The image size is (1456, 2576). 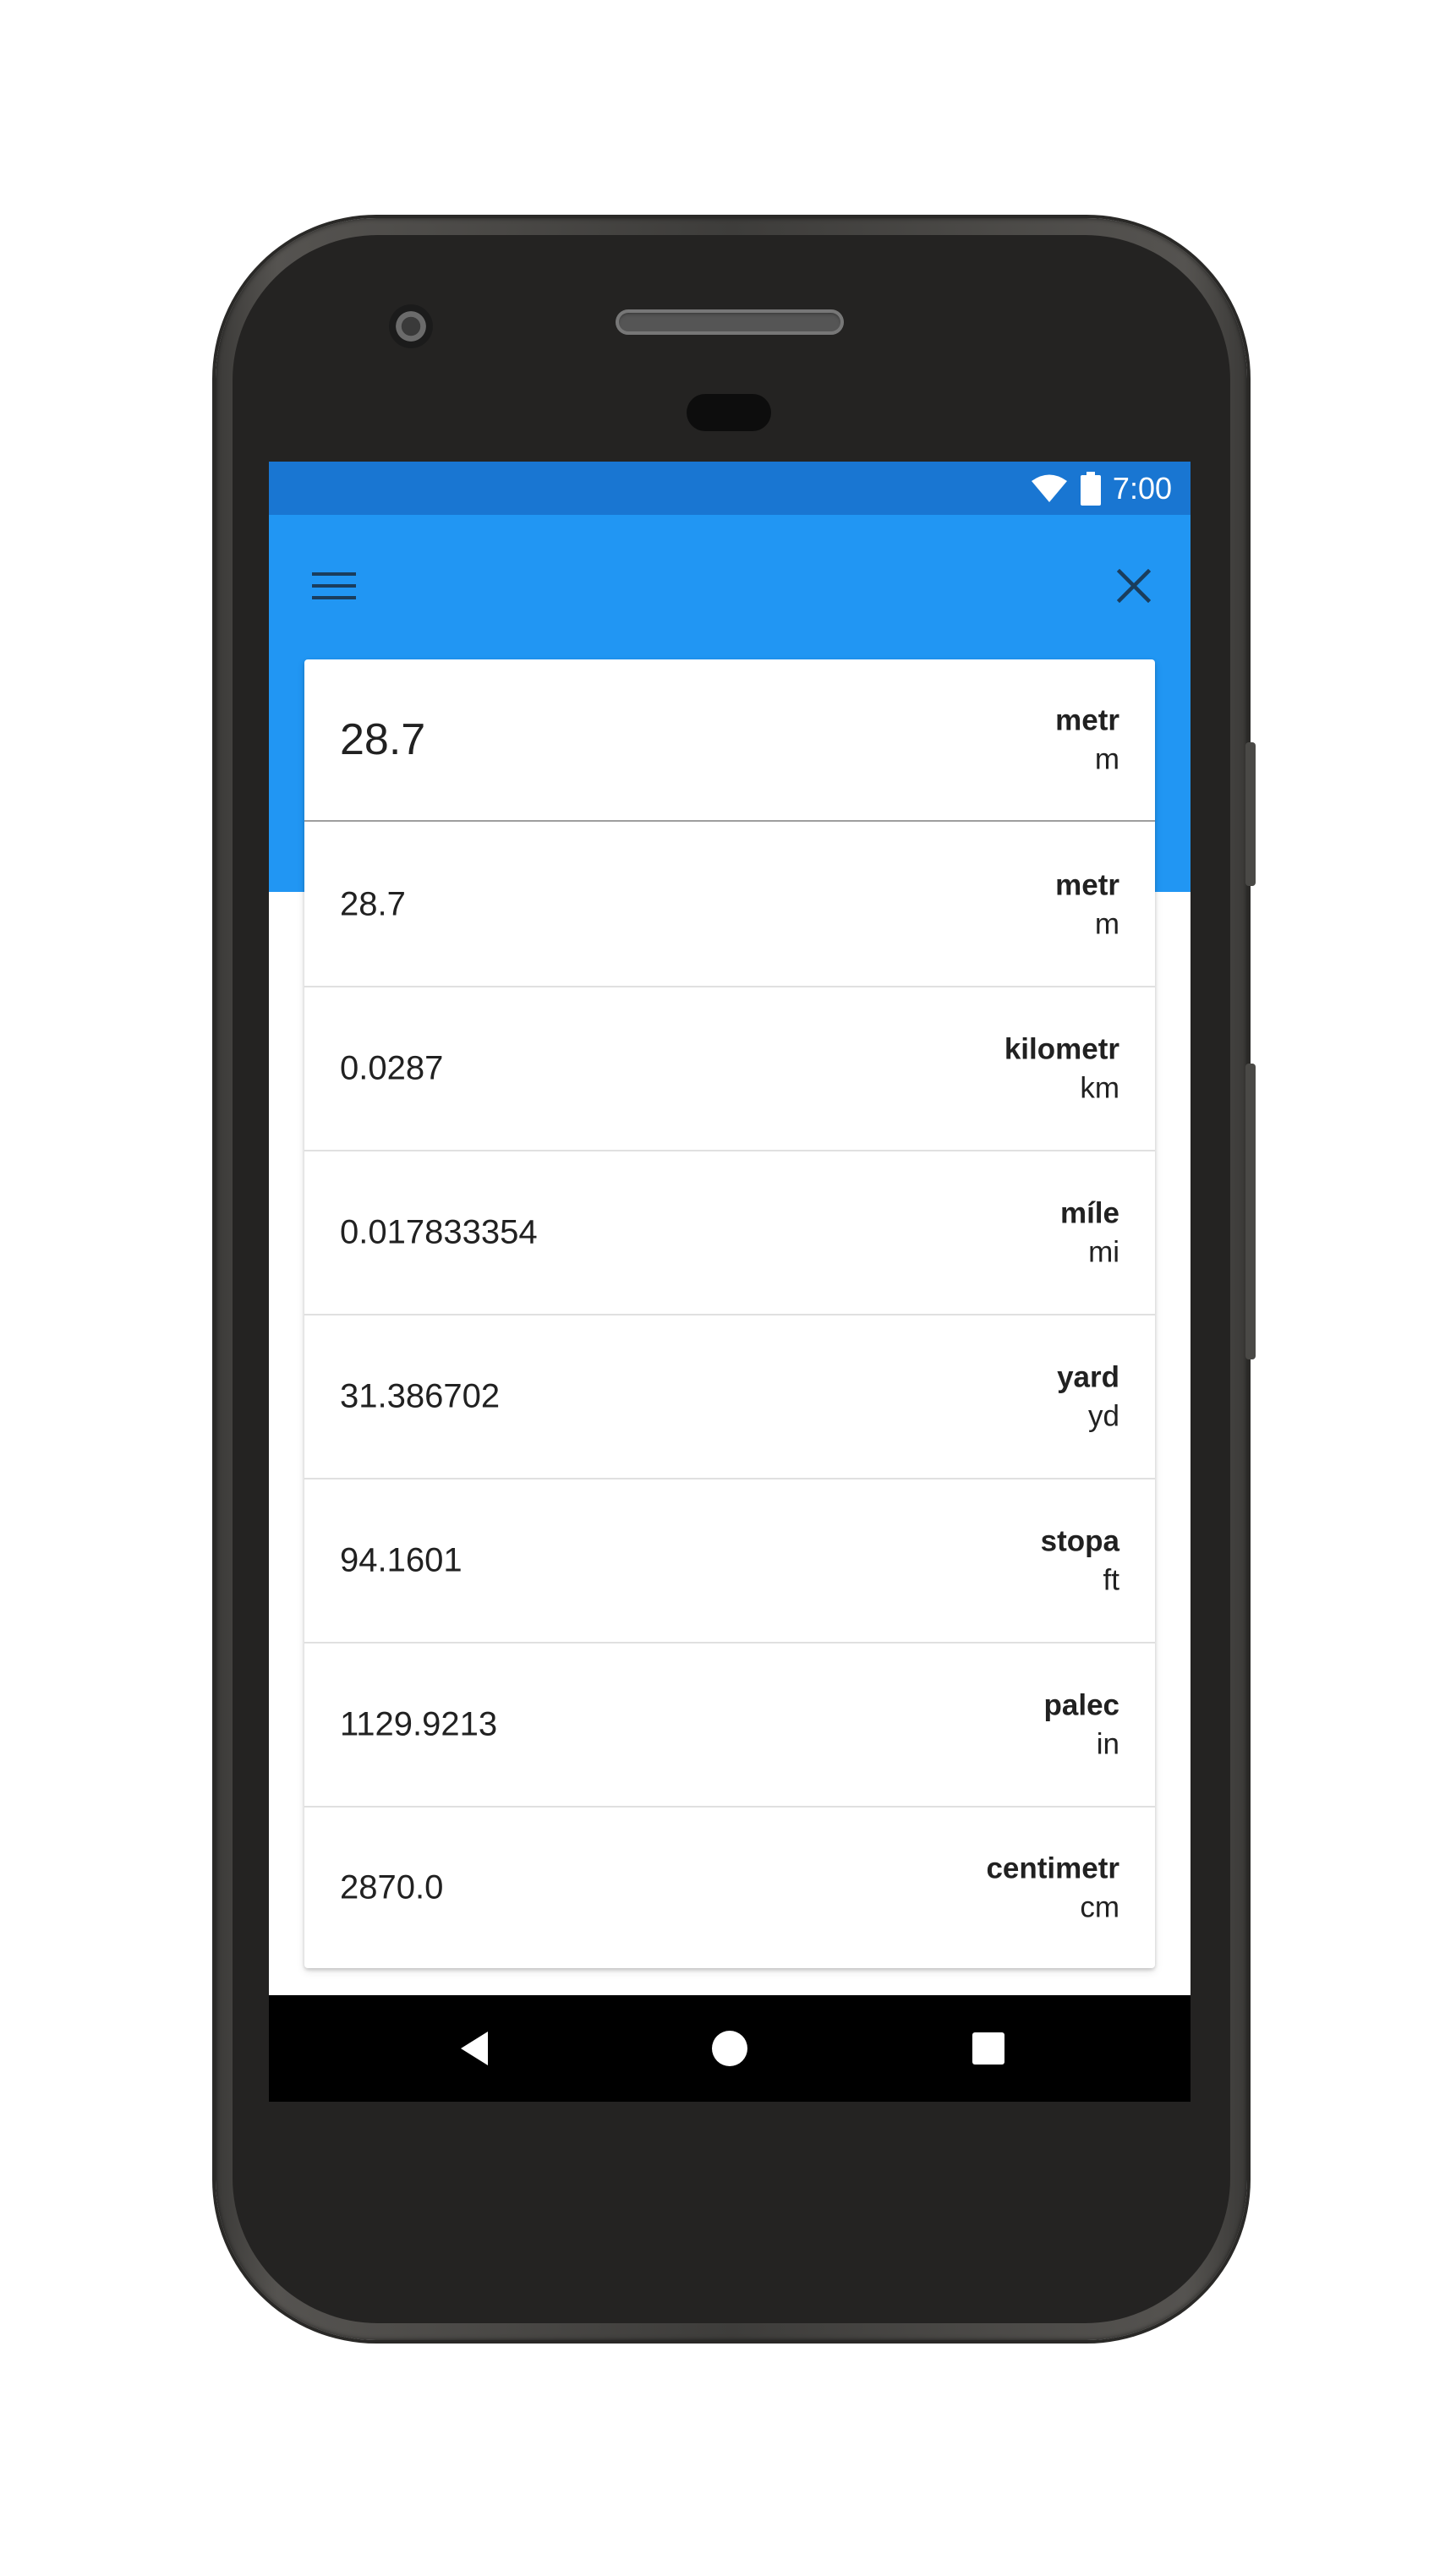 I want to click on result-unit-name: kilometr, so click(x=1061, y=1049).